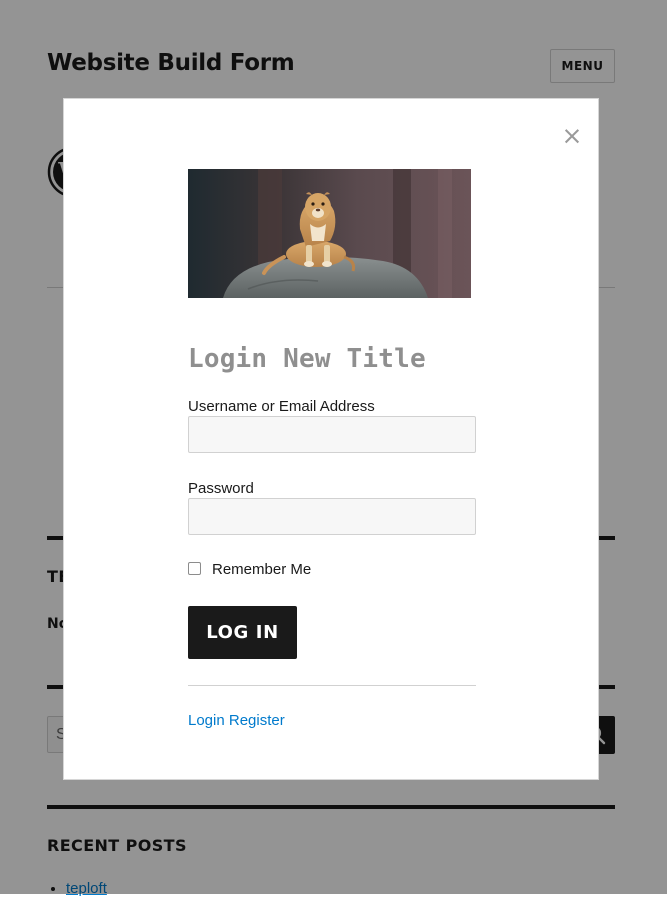  What do you see at coordinates (194, 568) in the screenshot?
I see `remember-me-checkbox` at bounding box center [194, 568].